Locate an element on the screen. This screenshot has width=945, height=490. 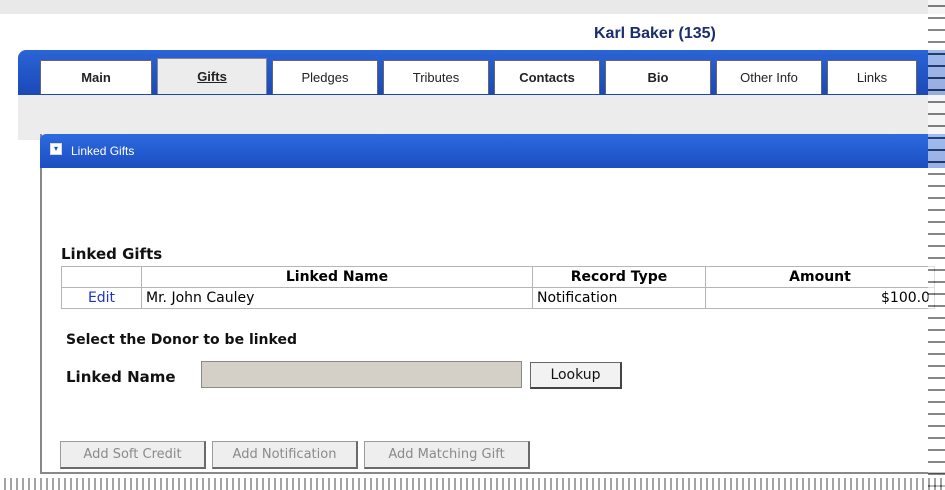
column-header-linked-name: Linked Name is located at coordinates (337, 277).